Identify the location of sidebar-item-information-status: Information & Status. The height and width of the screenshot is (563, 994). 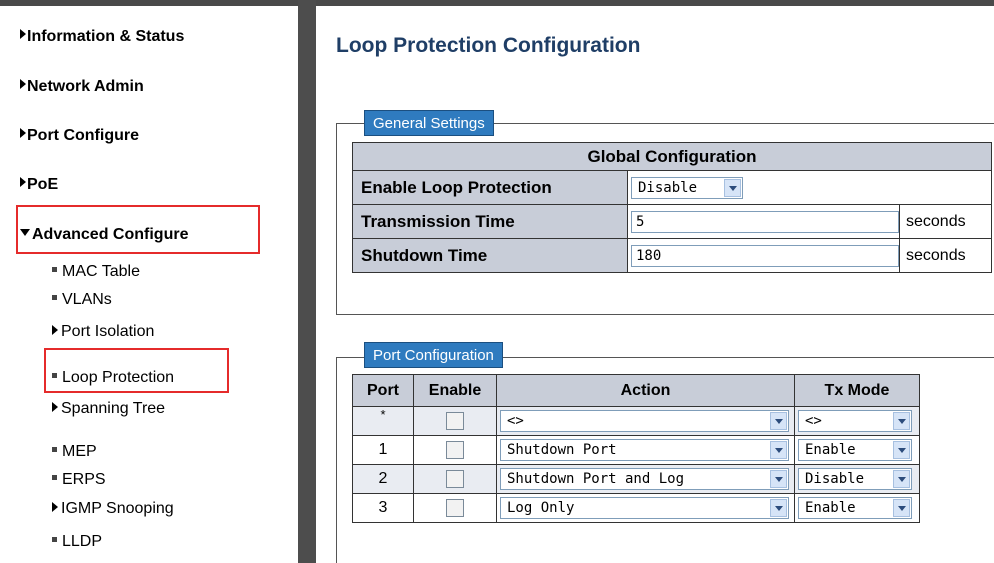
(102, 37).